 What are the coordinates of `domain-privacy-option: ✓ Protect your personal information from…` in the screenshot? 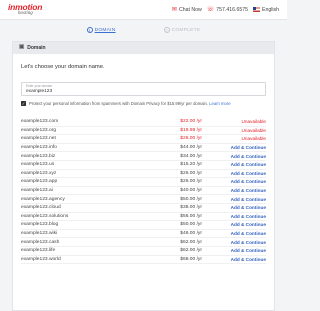 It's located at (143, 103).